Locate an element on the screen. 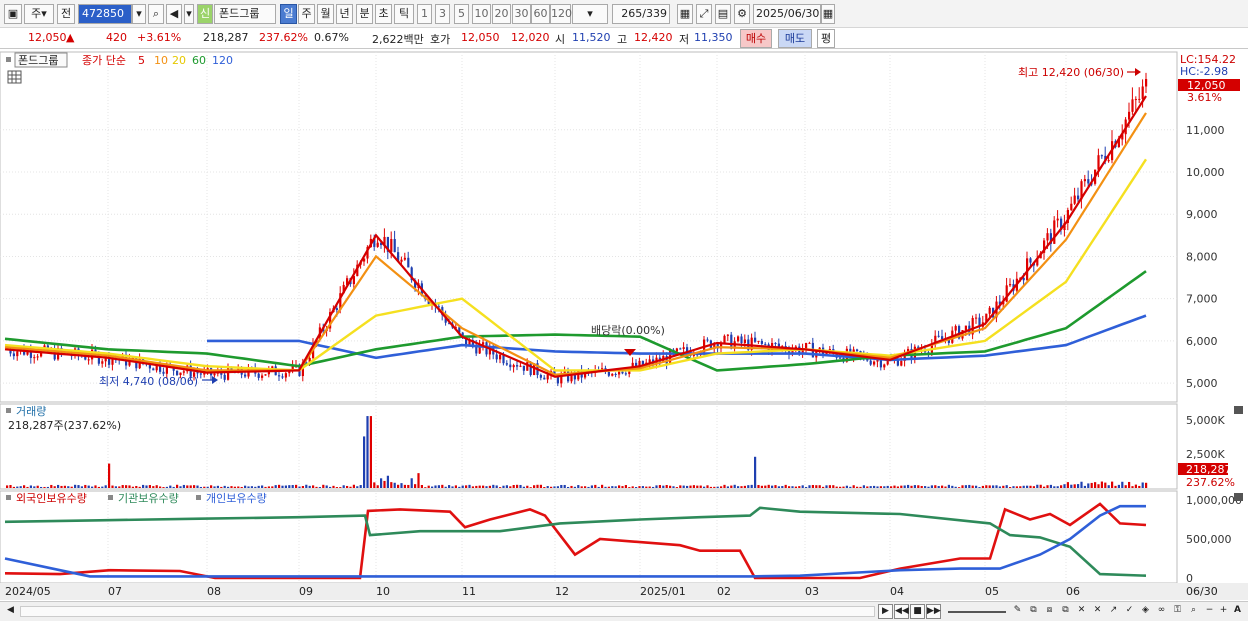 The width and height of the screenshot is (1248, 621). tool-paint-icon: ◈ is located at coordinates (1145, 611).